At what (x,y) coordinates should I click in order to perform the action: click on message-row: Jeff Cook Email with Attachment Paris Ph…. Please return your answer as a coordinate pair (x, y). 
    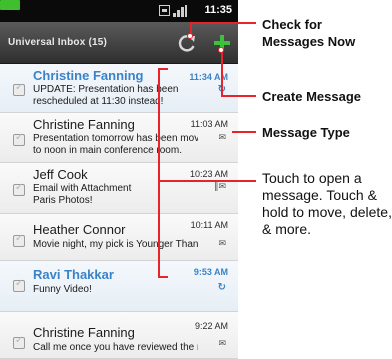
    Looking at the image, I should click on (119, 188).